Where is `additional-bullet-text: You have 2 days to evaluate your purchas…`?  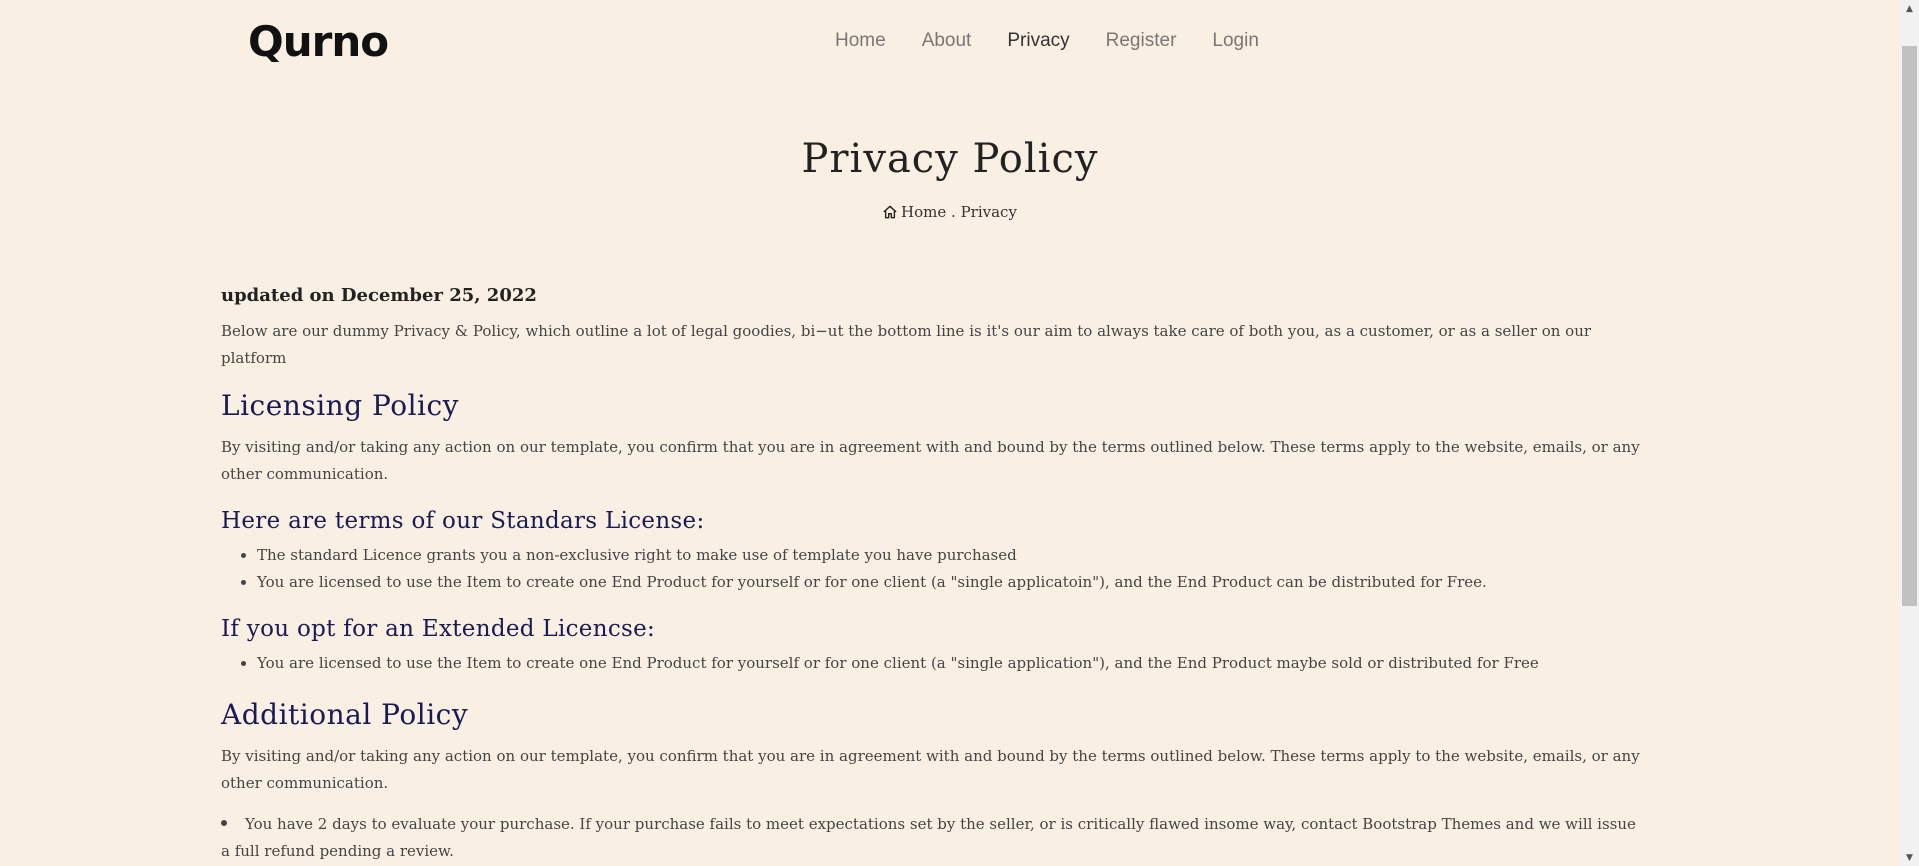
additional-bullet-text: You have 2 days to evaluate your purchas… is located at coordinates (928, 837).